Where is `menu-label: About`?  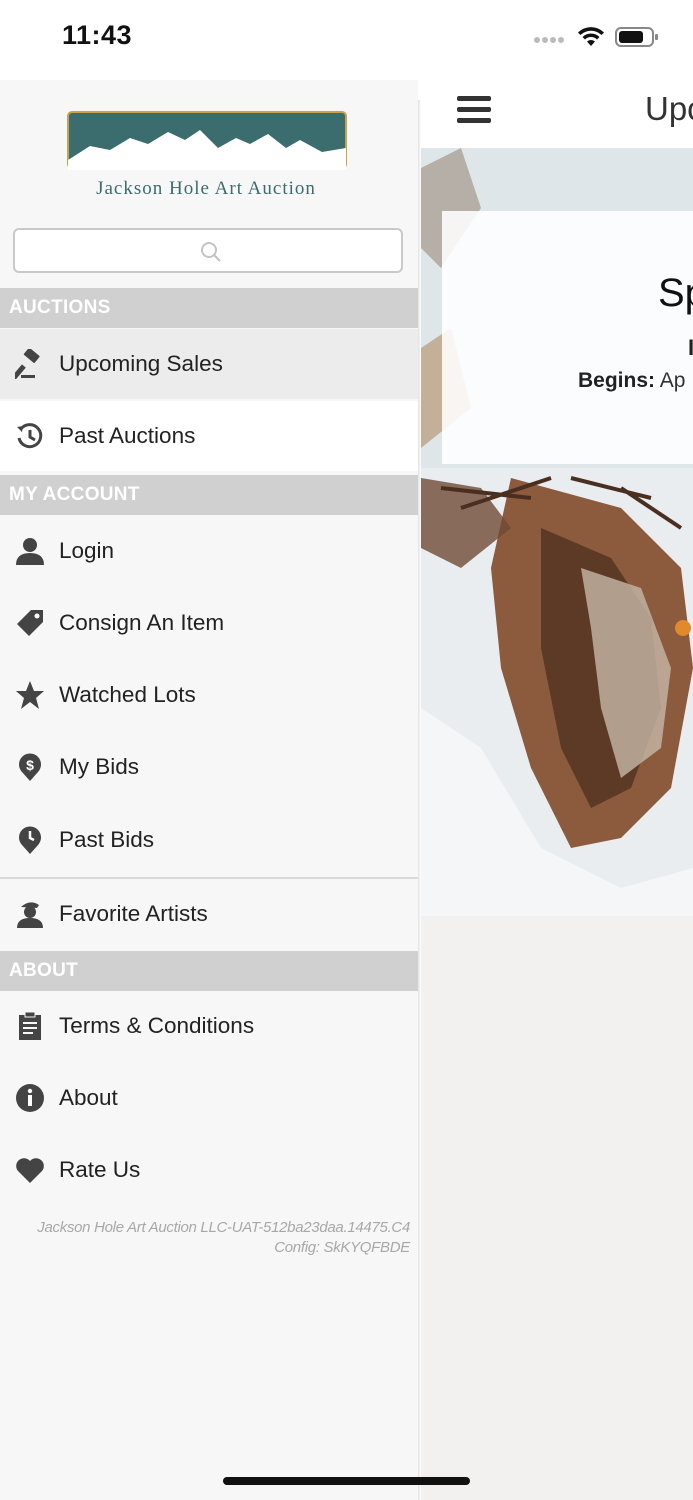 menu-label: About is located at coordinates (88, 1097).